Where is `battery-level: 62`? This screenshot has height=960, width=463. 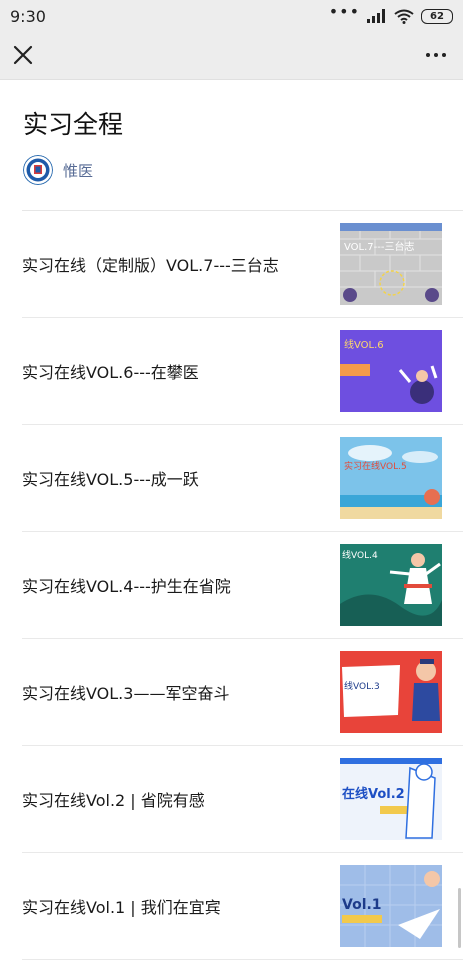 battery-level: 62 is located at coordinates (437, 16).